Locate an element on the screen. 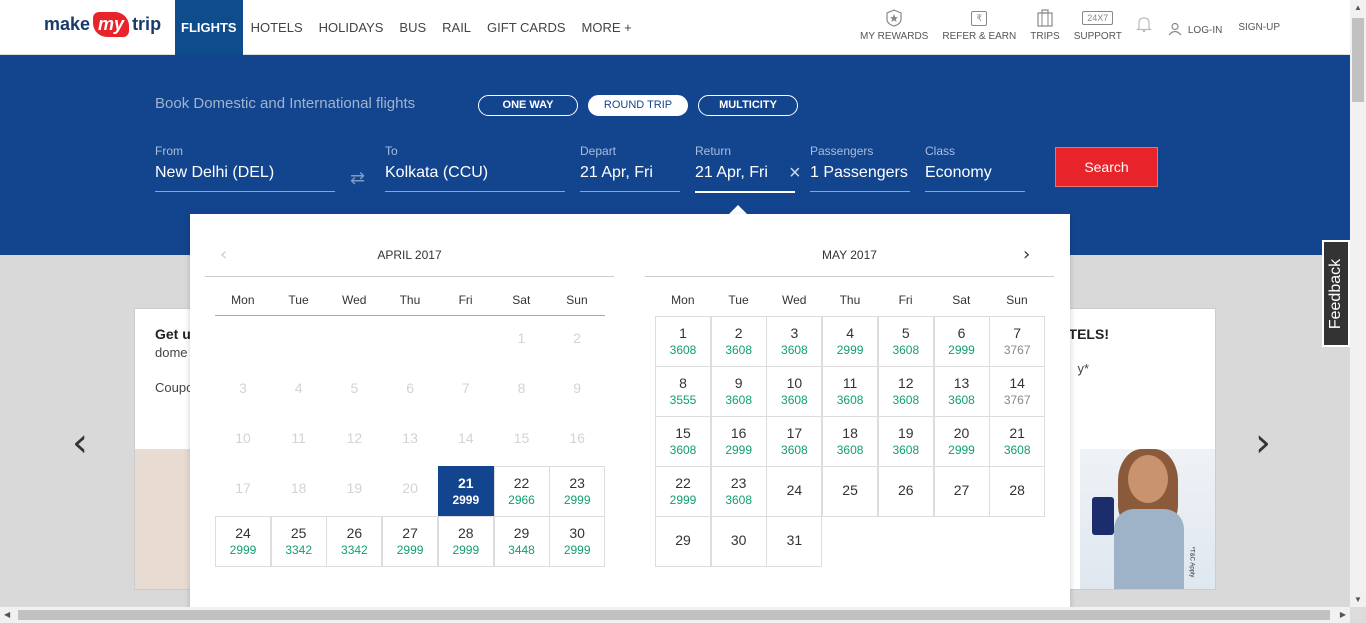 The image size is (1366, 623). calendar-day: 4 is located at coordinates (299, 391).